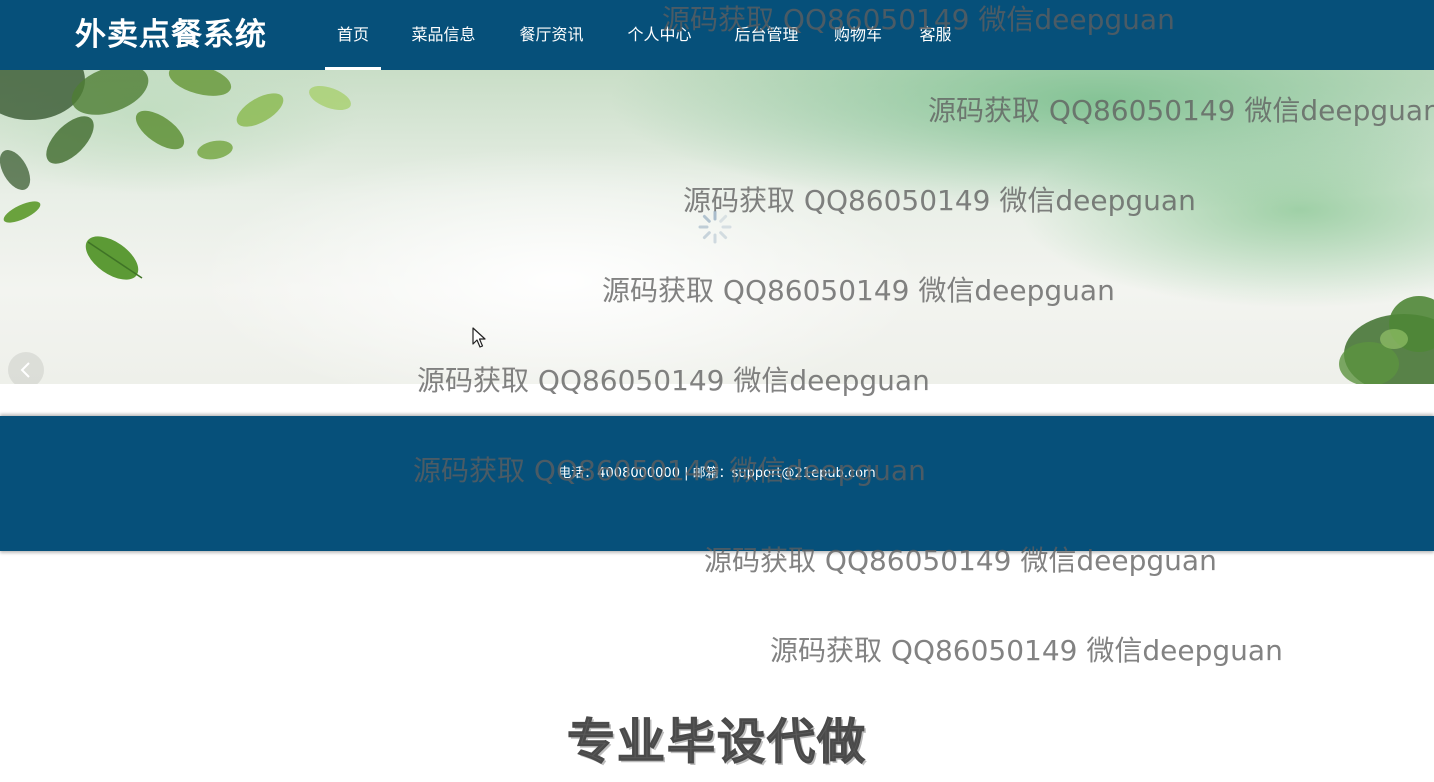  What do you see at coordinates (175, 175) in the screenshot?
I see `leaves-decoration` at bounding box center [175, 175].